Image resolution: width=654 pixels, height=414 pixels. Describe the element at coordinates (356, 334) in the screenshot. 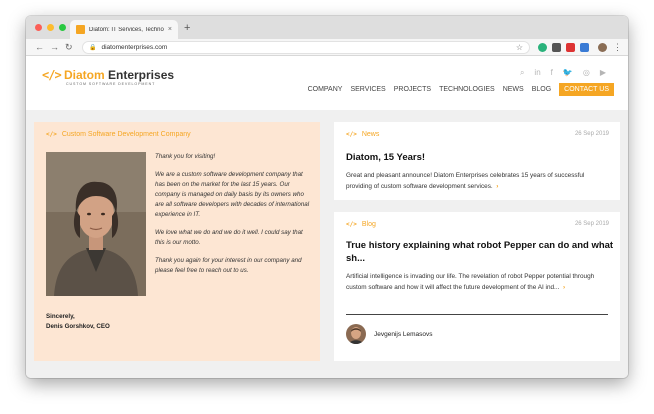

I see `author-avatar` at that location.